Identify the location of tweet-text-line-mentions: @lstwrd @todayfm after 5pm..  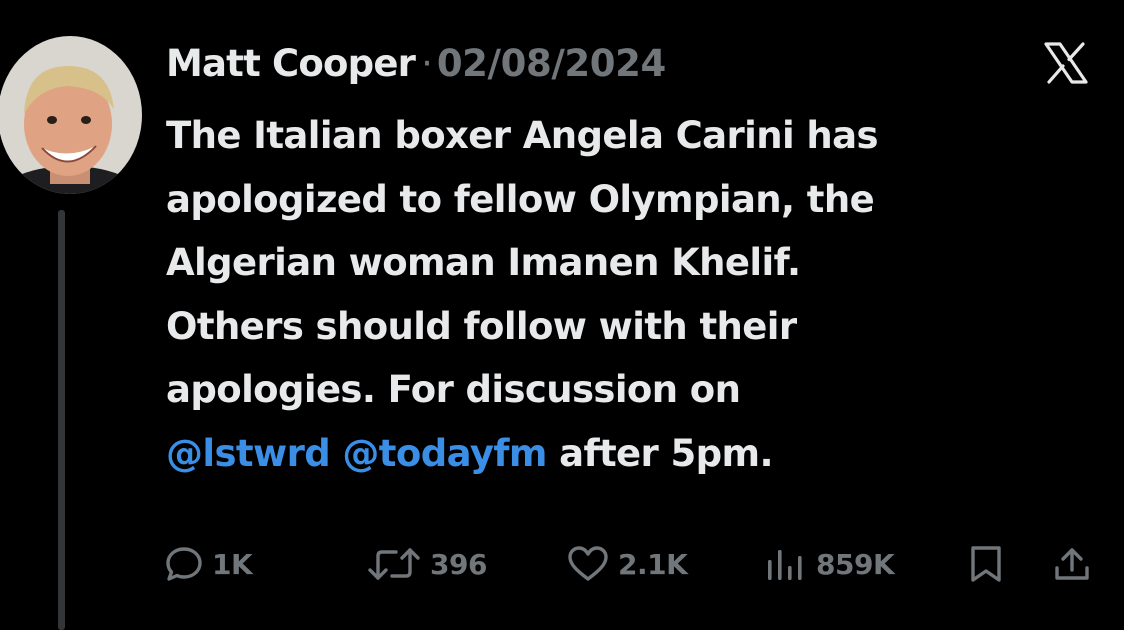
(636, 454).